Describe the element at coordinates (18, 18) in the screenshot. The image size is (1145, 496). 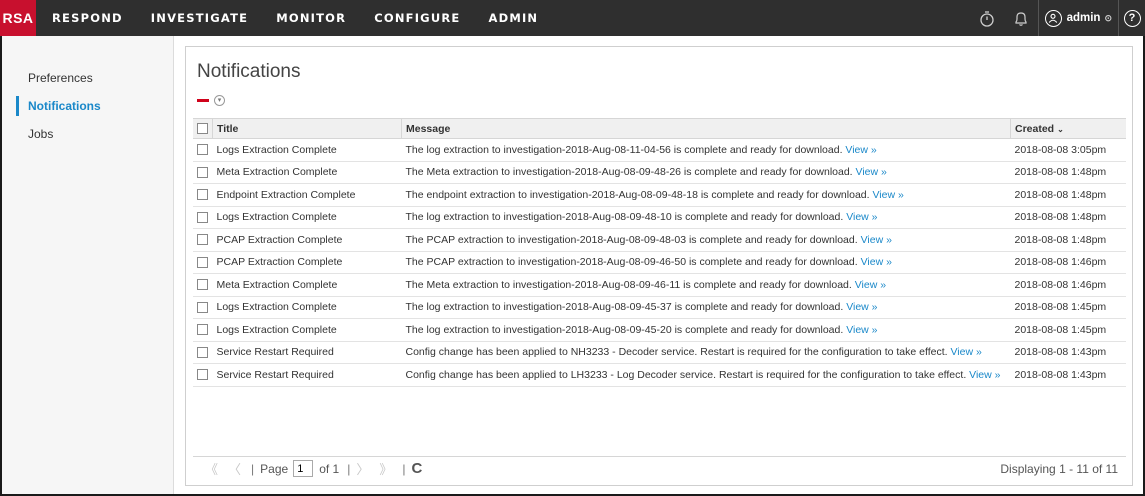
I see `rsa-logo: RSA` at that location.